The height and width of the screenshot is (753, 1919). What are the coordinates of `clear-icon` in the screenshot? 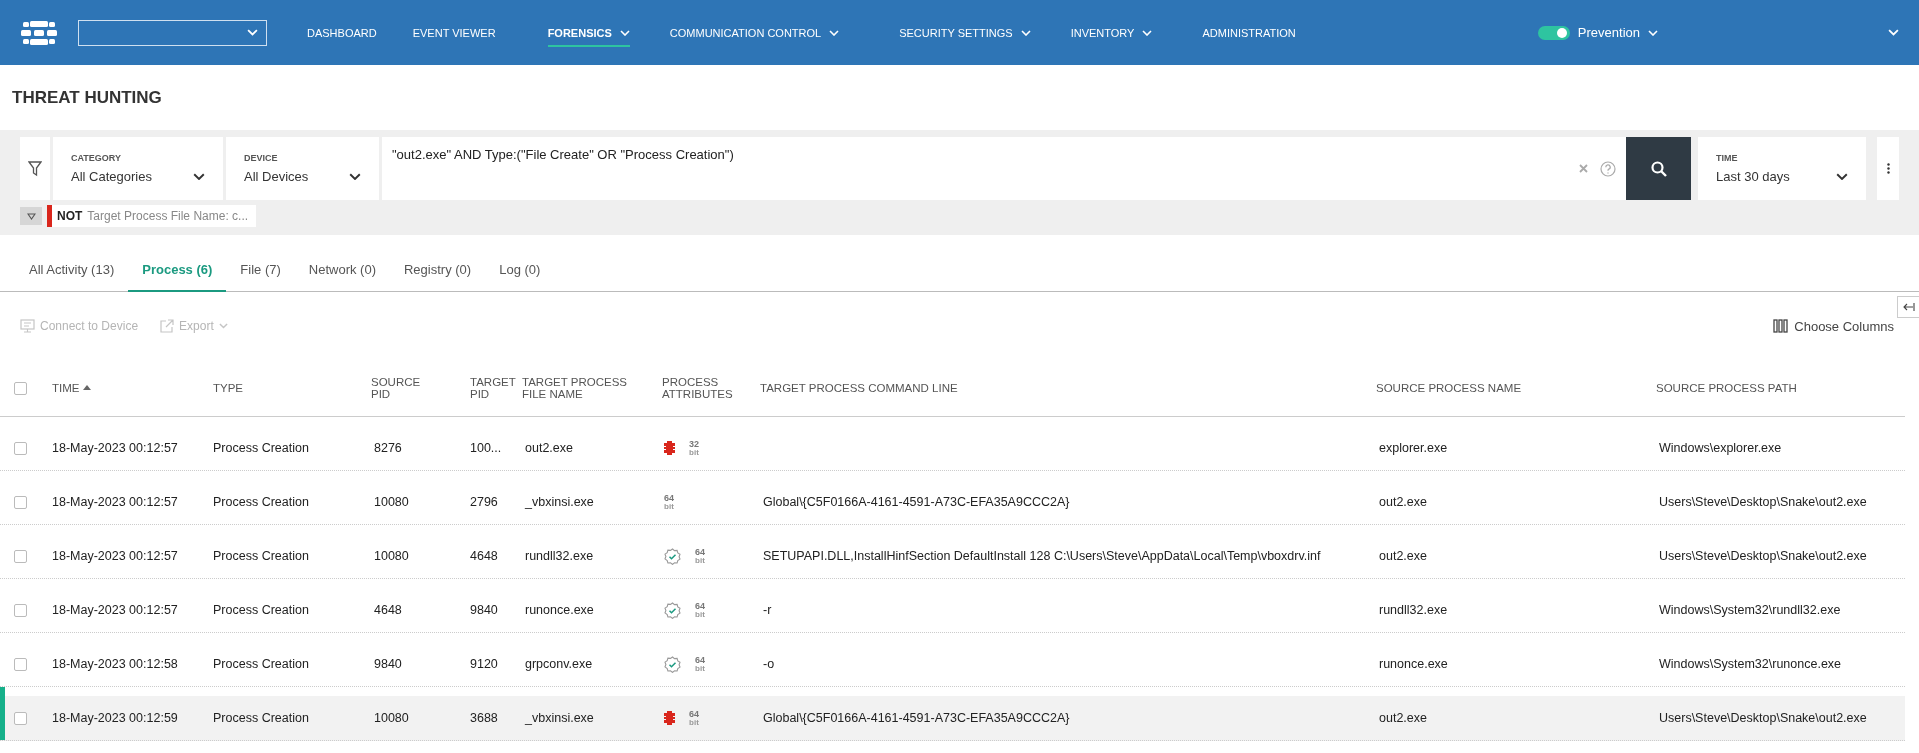 It's located at (1583, 168).